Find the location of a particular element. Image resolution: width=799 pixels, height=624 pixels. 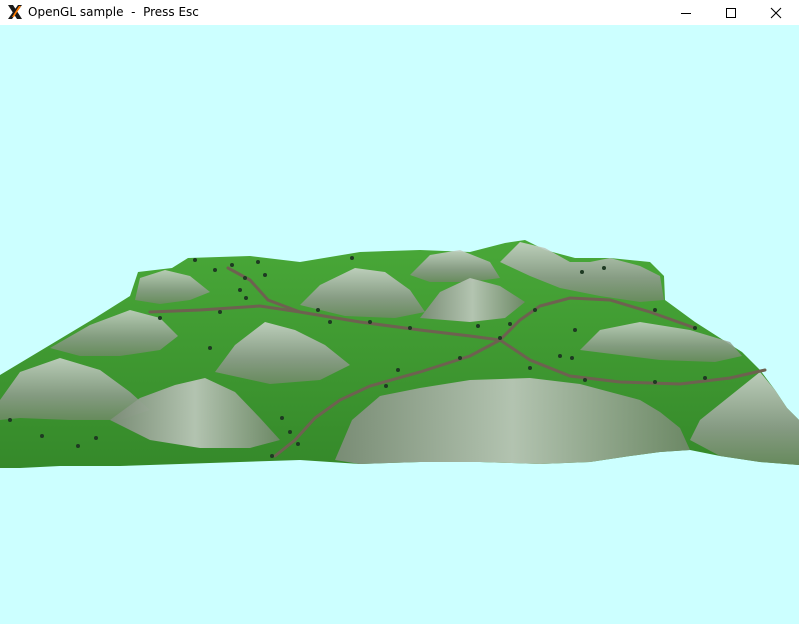

minimize-button is located at coordinates (686, 12).